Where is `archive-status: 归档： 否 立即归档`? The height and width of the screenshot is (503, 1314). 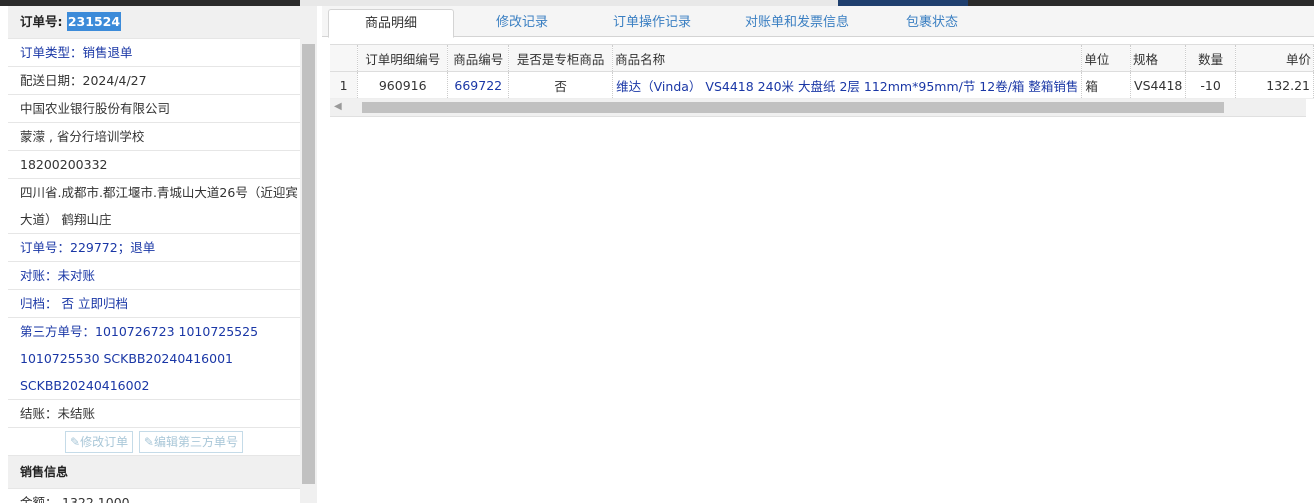
archive-status: 归档： 否 立即归档 is located at coordinates (154, 304).